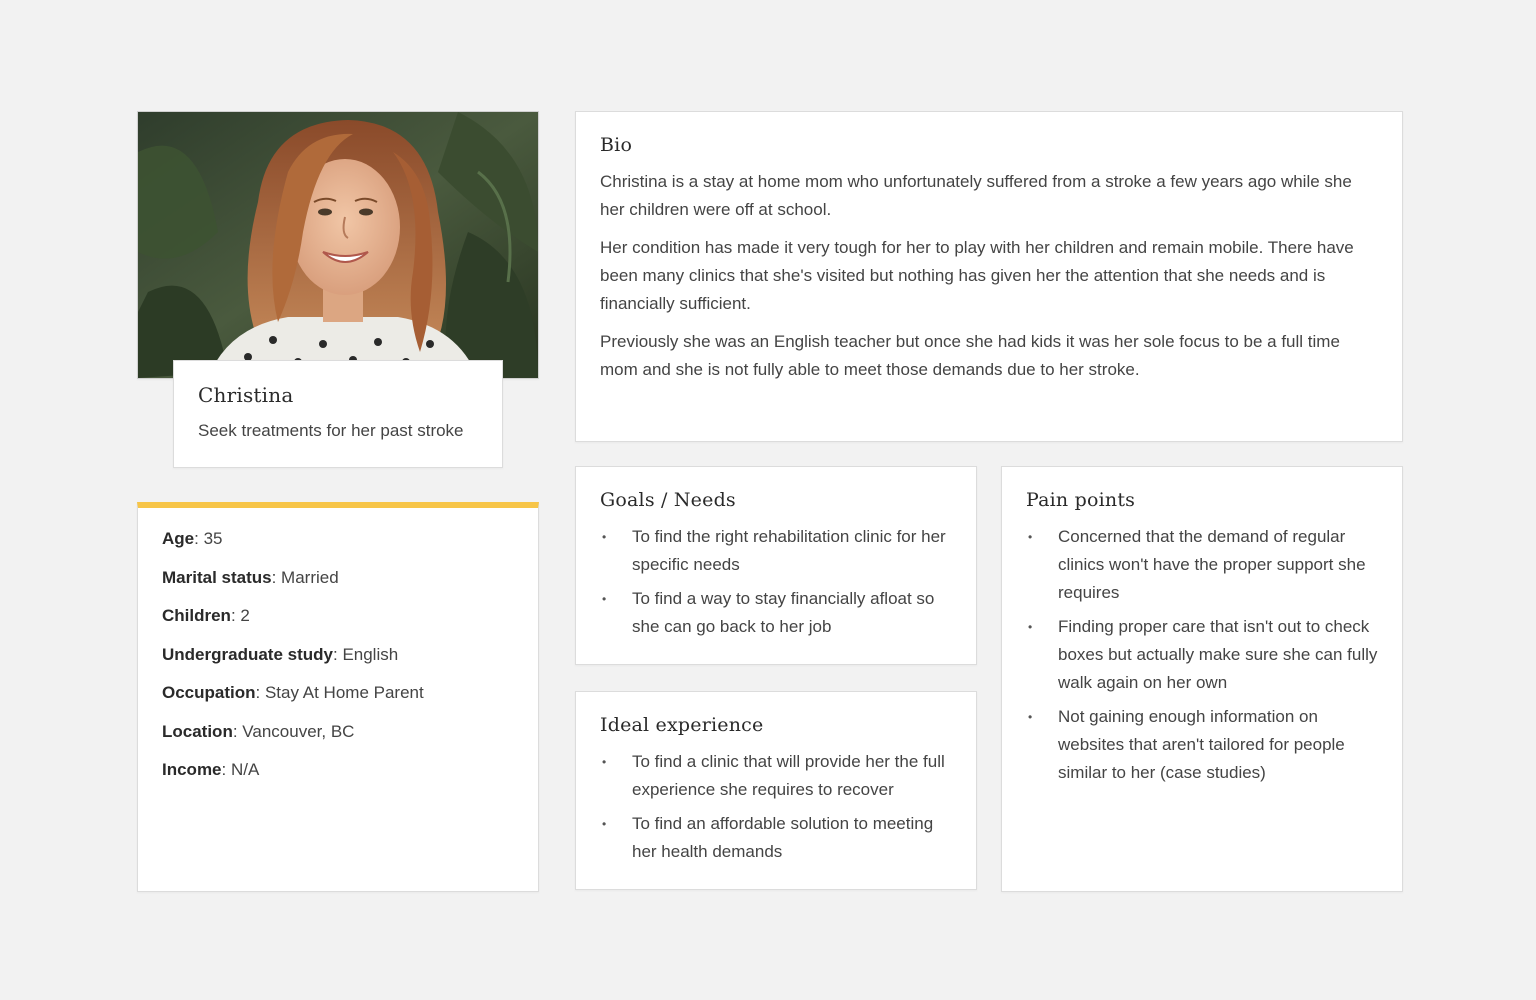  Describe the element at coordinates (1081, 500) in the screenshot. I see `pain-points-title: Pain points` at that location.